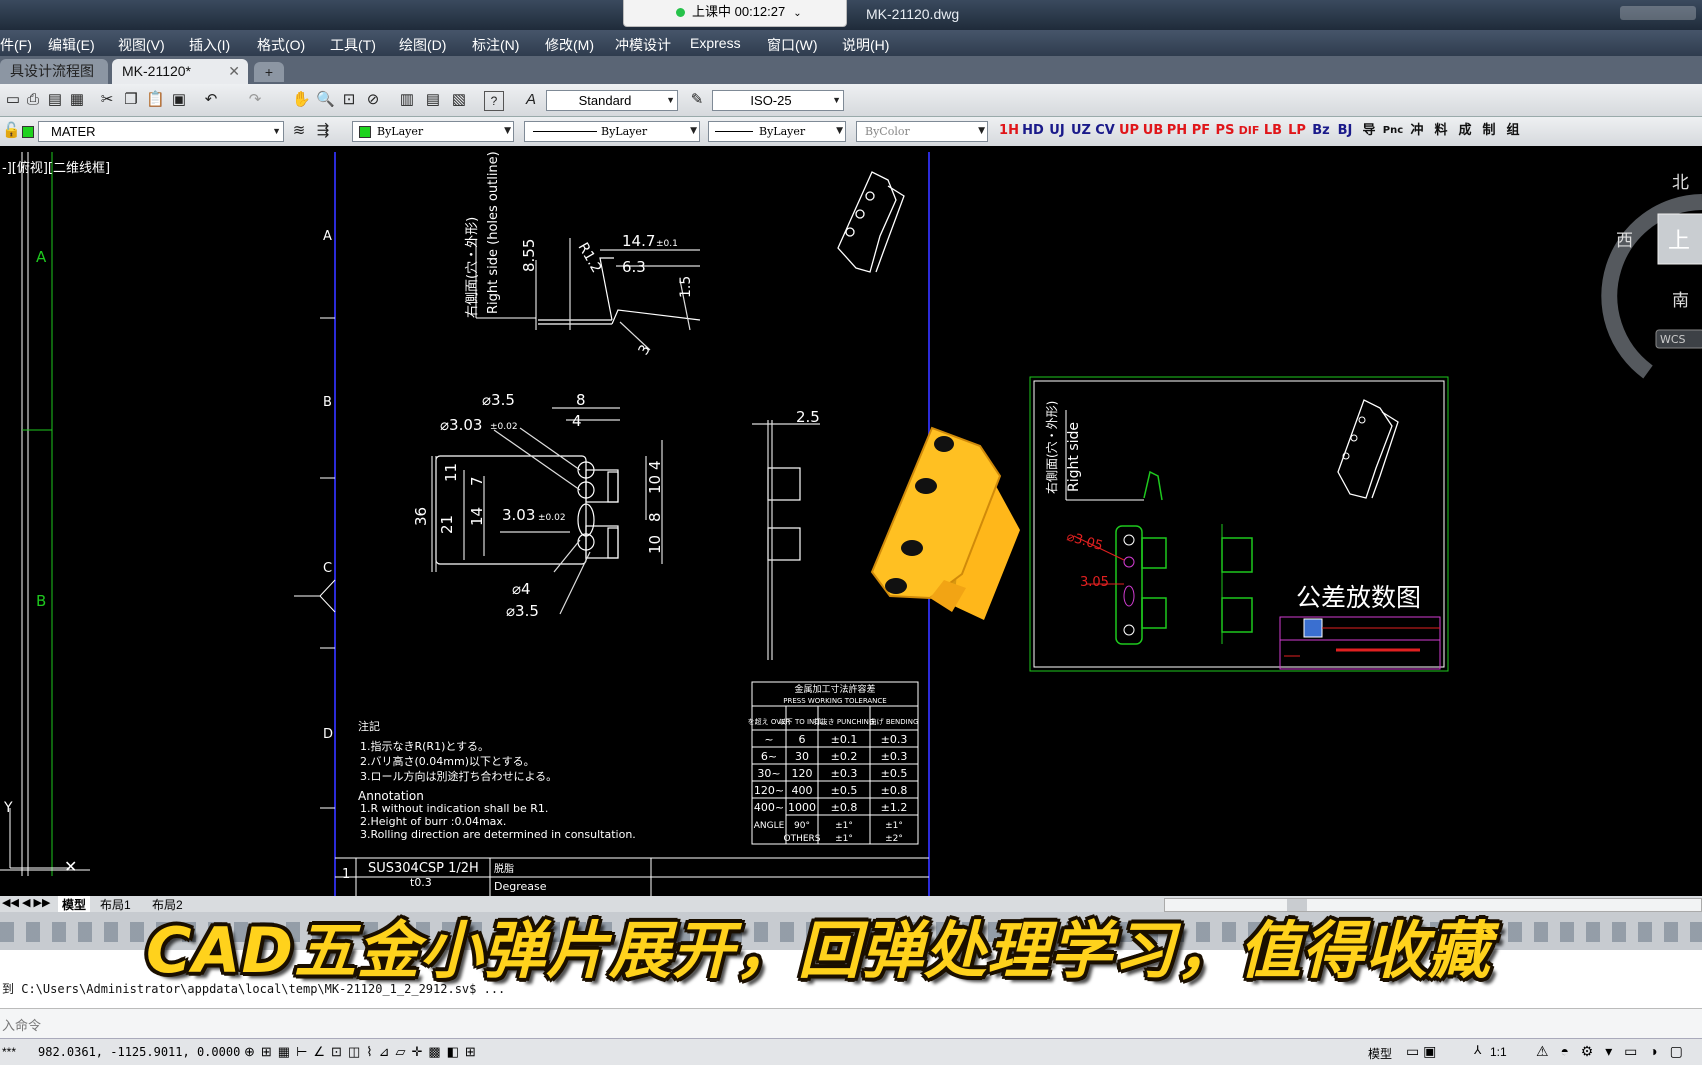  Describe the element at coordinates (1611, 1051) in the screenshot. I see `status-tray-icons: ⚠ ◓ ⚙ ▾ ▭ ◑ ▢` at that location.